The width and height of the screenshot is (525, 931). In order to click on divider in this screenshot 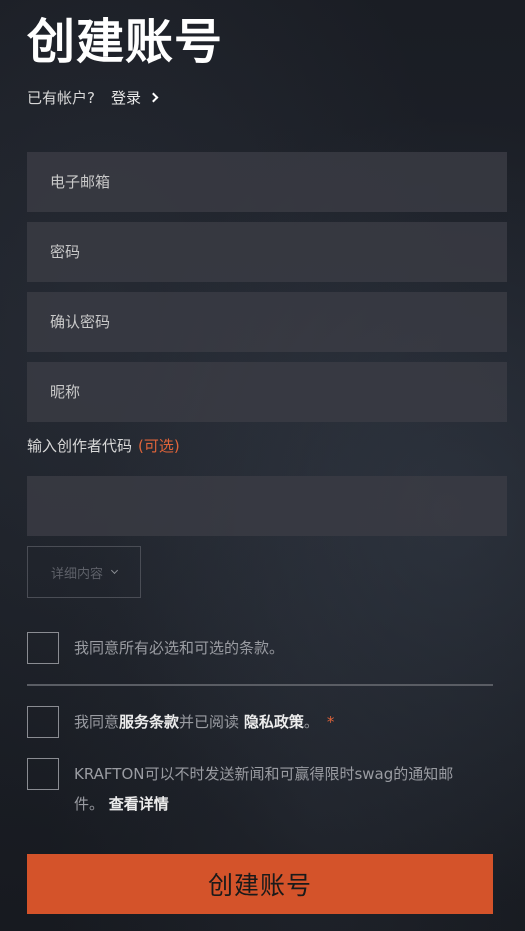, I will do `click(260, 685)`.